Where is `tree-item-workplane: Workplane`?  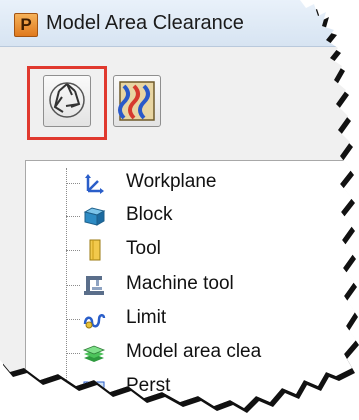 tree-item-workplane: Workplane is located at coordinates (212, 183).